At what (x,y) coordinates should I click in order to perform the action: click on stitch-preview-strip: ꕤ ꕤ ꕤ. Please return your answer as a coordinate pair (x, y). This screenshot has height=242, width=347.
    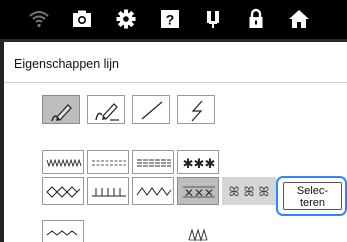
    Looking at the image, I should click on (249, 191).